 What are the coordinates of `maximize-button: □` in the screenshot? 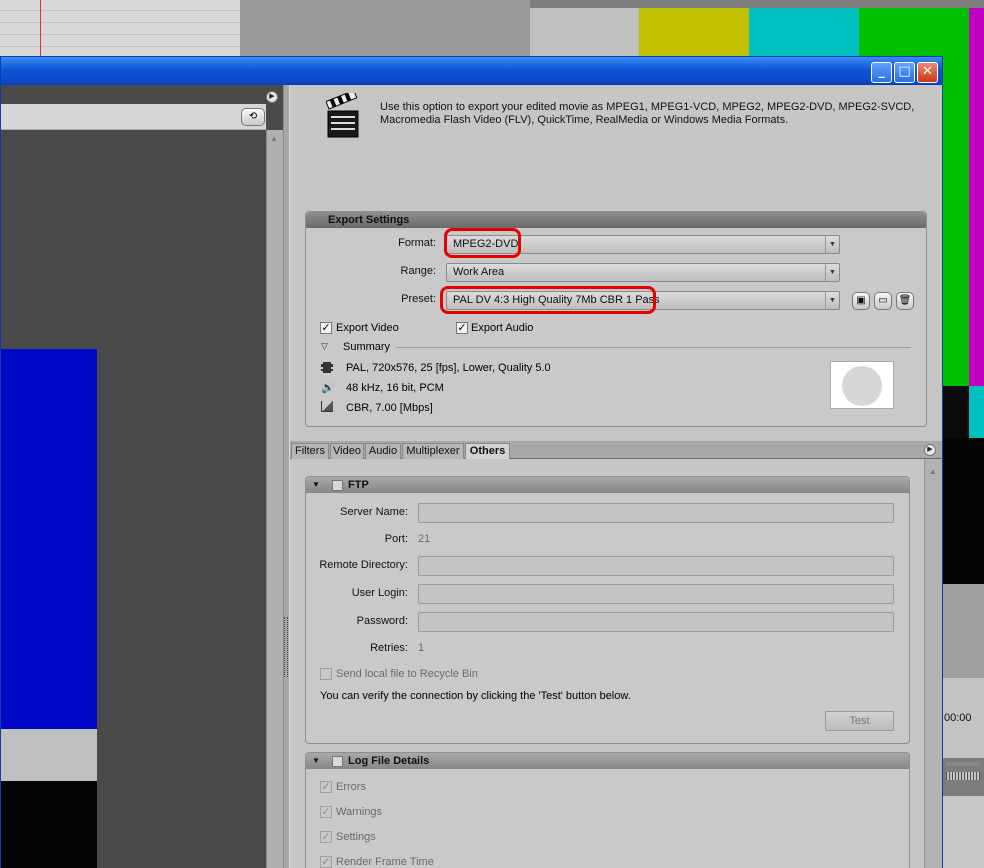 It's located at (904, 72).